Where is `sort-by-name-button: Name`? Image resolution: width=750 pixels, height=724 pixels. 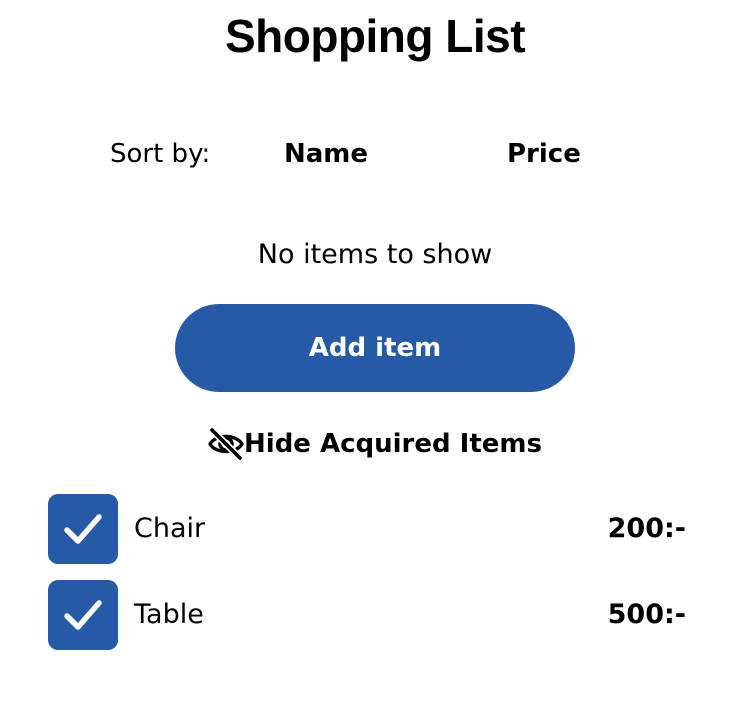
sort-by-name-button: Name is located at coordinates (326, 154).